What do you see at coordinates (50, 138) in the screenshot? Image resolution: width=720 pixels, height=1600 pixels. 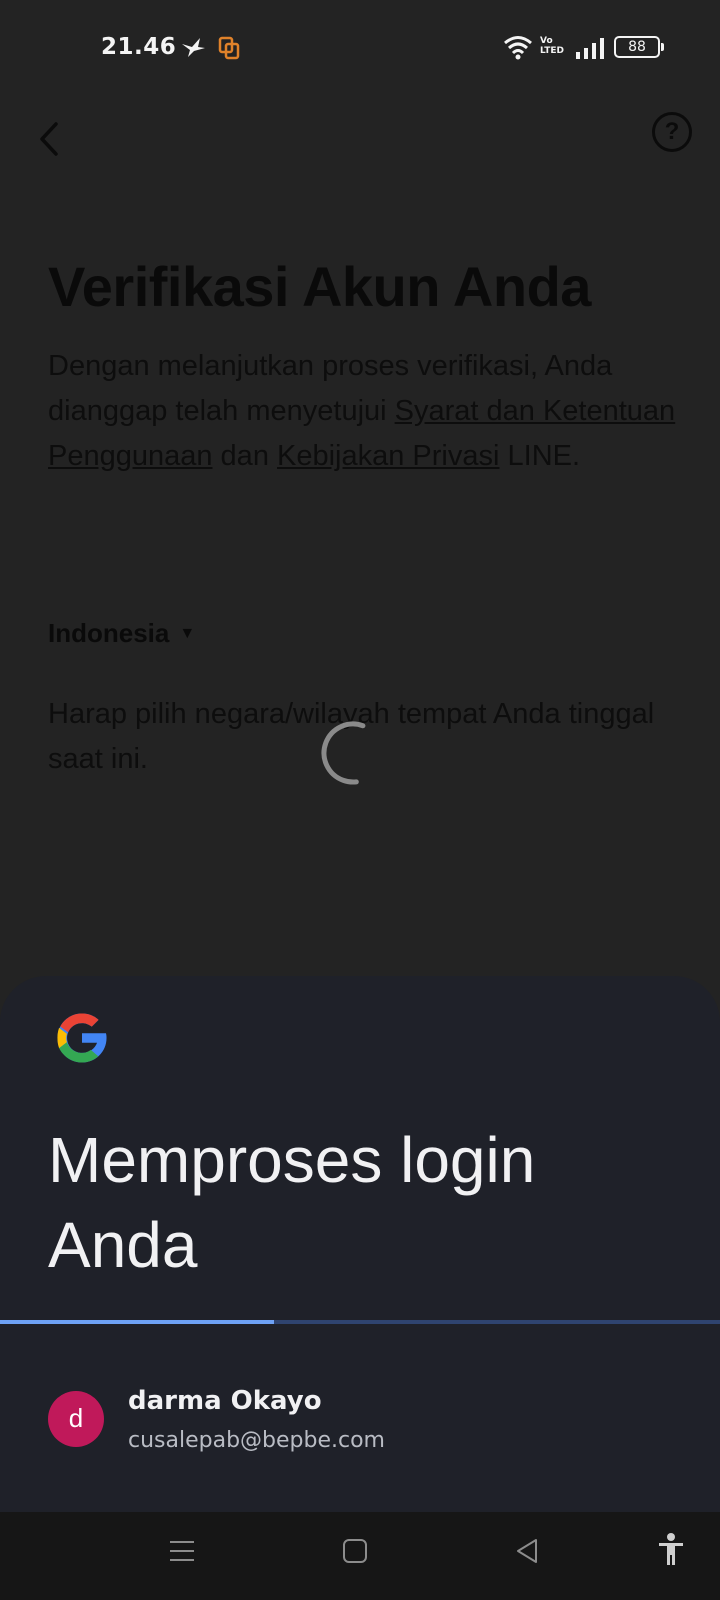 I see `back-button` at bounding box center [50, 138].